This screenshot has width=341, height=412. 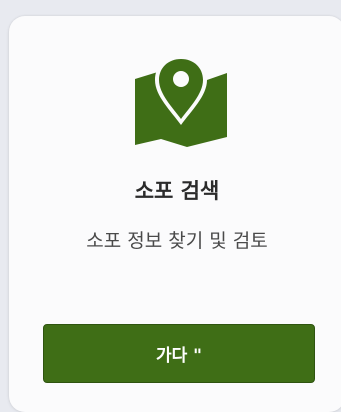 I want to click on go-button: 가다 ", so click(x=179, y=353).